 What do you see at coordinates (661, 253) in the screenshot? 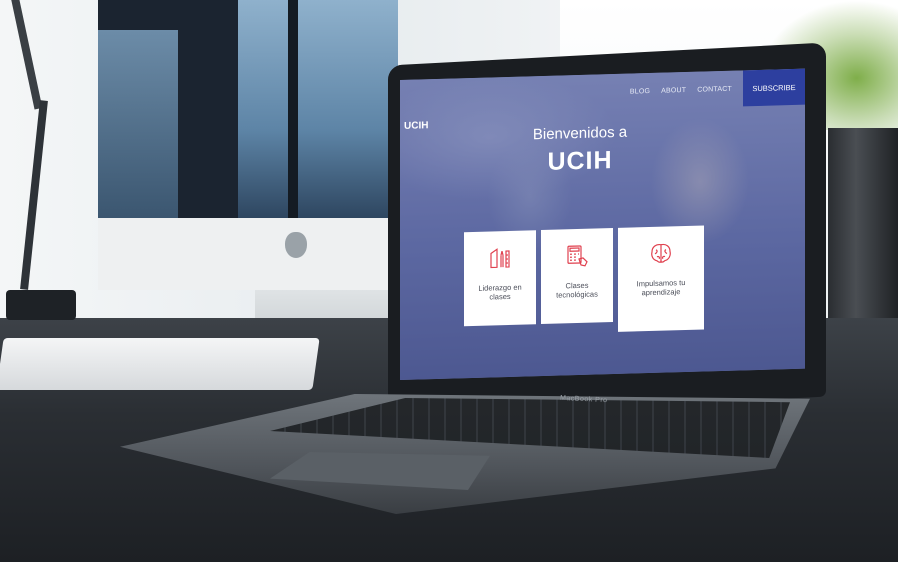
I see `brain-icon` at bounding box center [661, 253].